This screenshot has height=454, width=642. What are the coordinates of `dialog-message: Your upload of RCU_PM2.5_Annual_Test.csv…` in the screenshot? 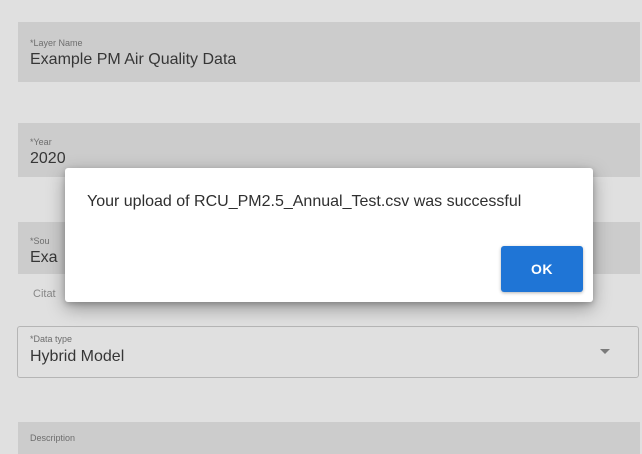 It's located at (304, 201).